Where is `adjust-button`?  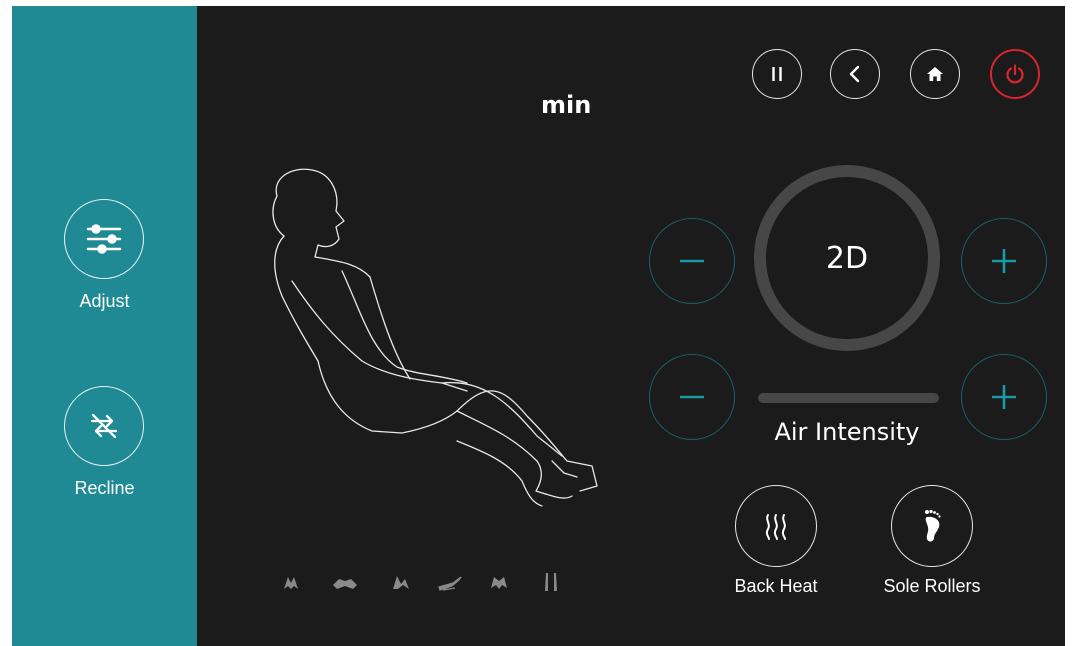
adjust-button is located at coordinates (104, 239).